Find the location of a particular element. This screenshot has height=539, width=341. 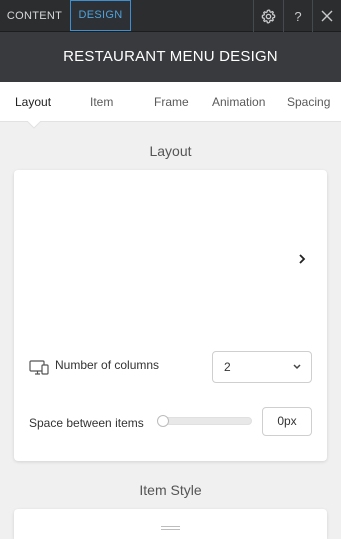

subtab-layout: Layout is located at coordinates (33, 102).